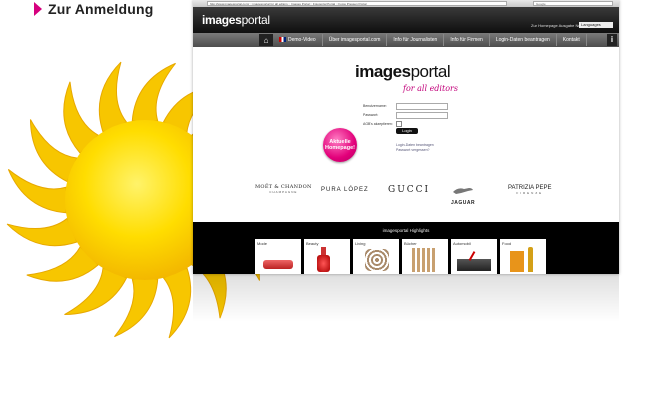 Image resolution: width=650 pixels, height=401 pixels. I want to click on content-logo: imagesportal, so click(403, 71).